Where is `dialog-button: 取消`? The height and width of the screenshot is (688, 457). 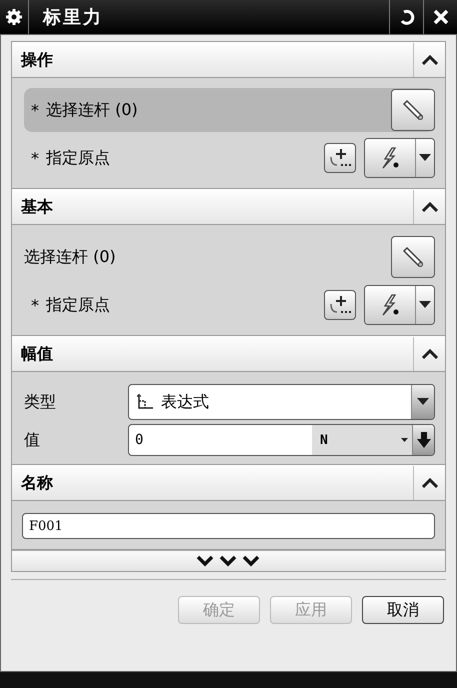 dialog-button: 取消 is located at coordinates (403, 610).